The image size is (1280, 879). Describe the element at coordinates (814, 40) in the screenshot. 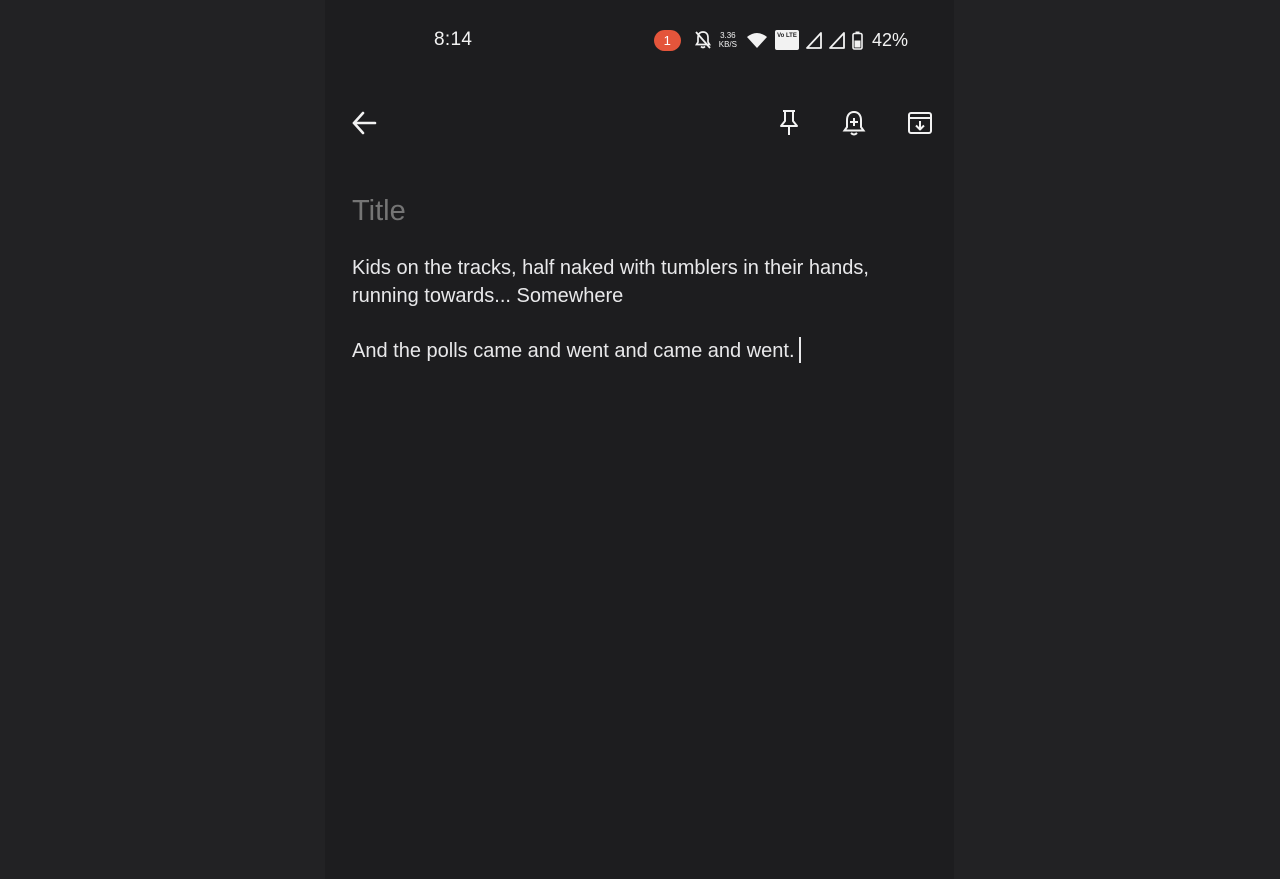

I see `signal-strength-icon` at that location.